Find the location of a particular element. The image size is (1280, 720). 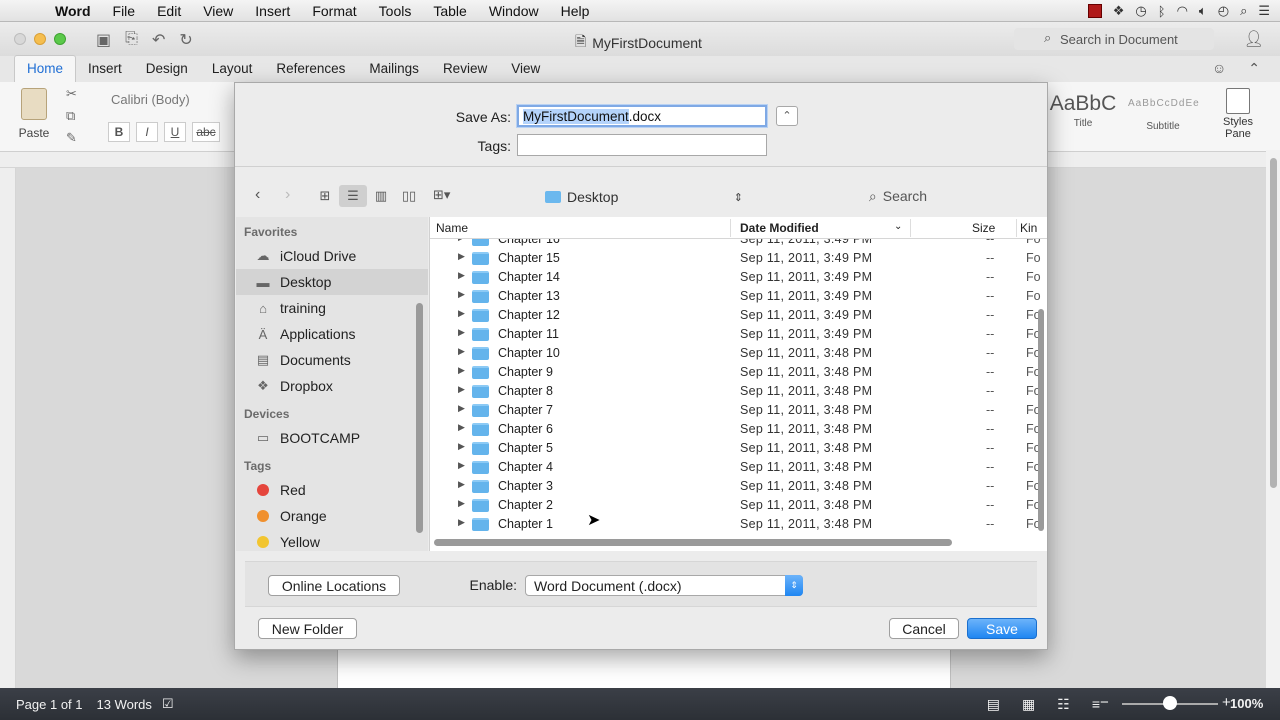

menu-format: Format is located at coordinates (334, 11).